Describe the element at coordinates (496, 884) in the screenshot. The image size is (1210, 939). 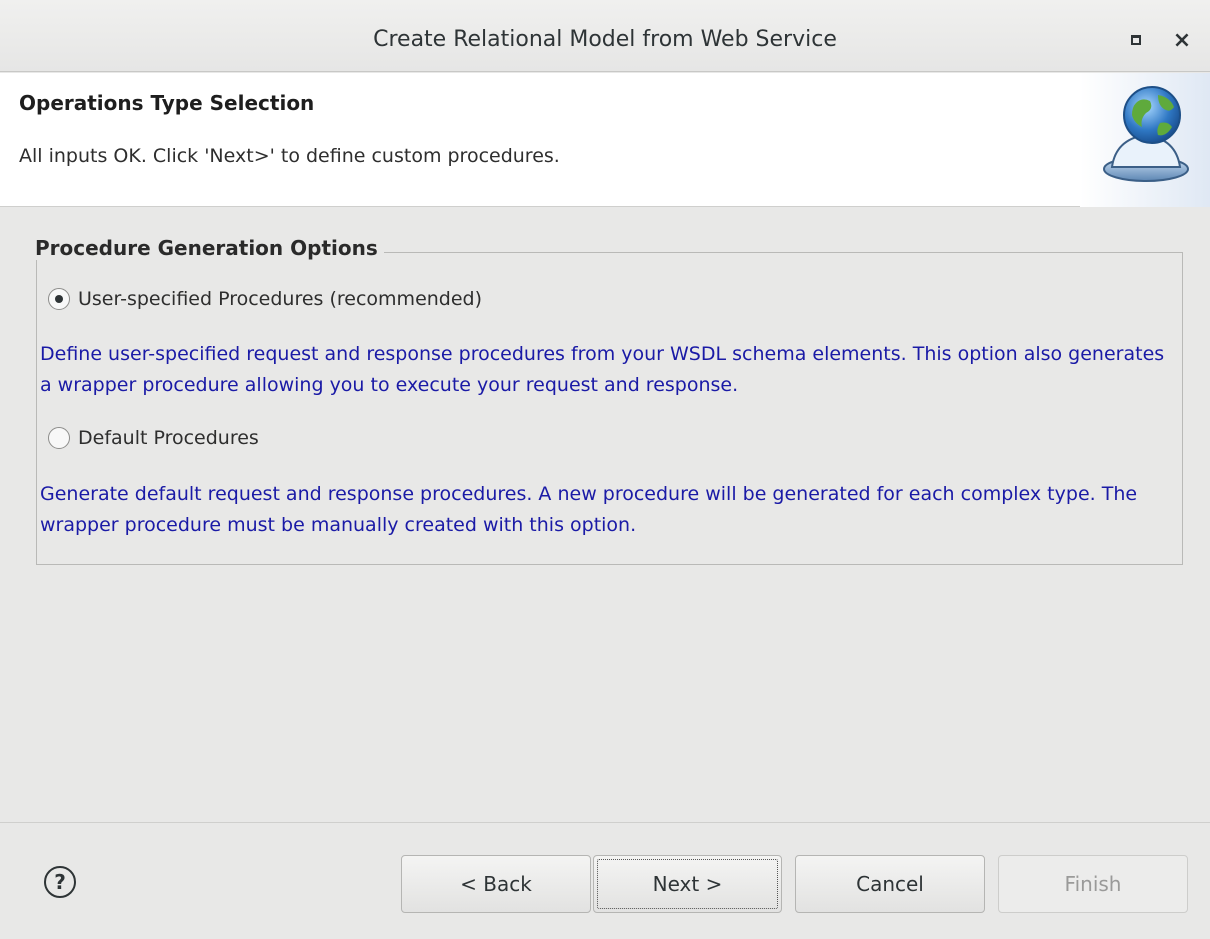
I see `back-button: < Back` at that location.